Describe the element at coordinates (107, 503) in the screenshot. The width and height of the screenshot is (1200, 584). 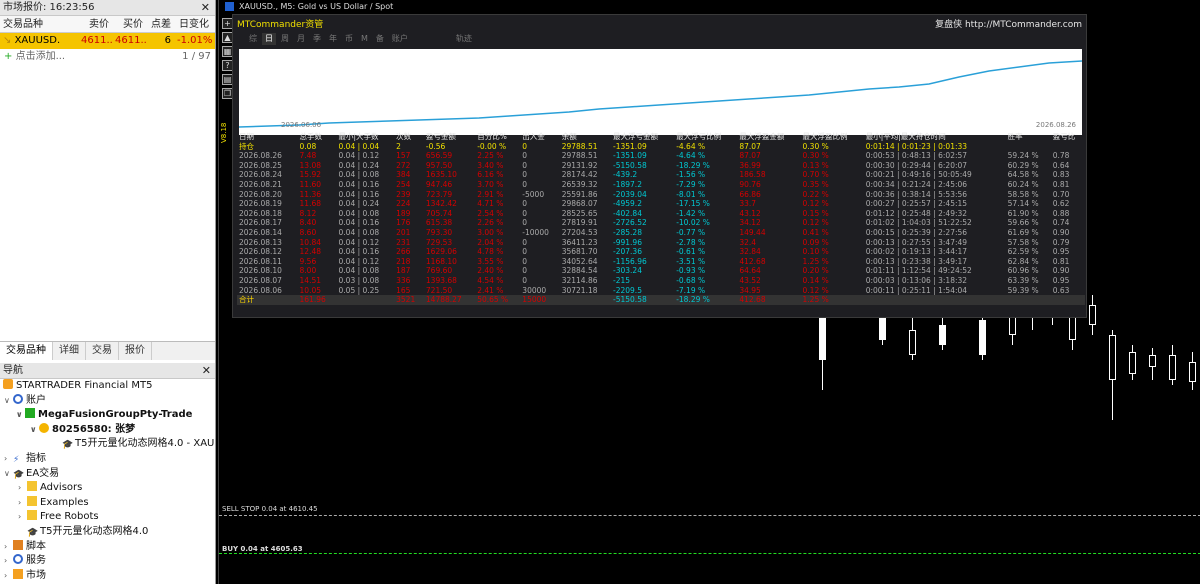
I see `nav-folder-examples: › Examples` at that location.